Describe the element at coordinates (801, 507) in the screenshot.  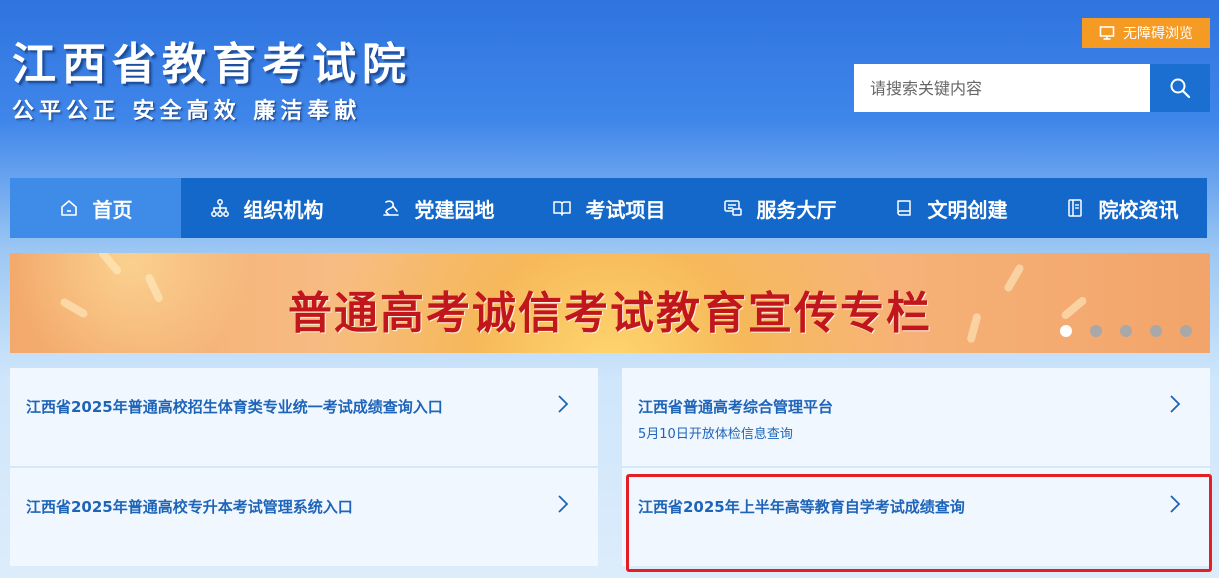
I see `card-title: 江西省2025年上半年高等教育自学考试成绩查询` at that location.